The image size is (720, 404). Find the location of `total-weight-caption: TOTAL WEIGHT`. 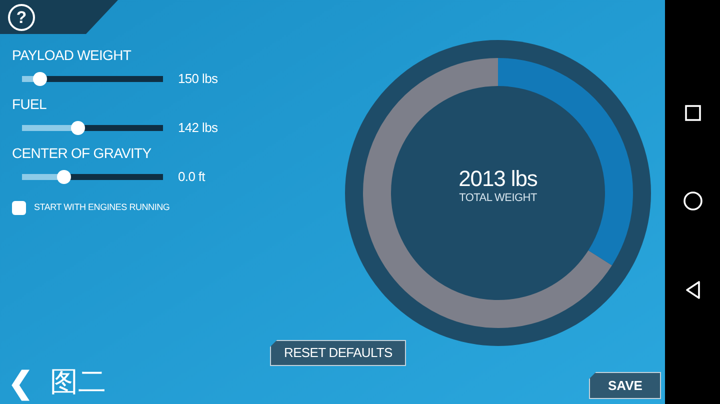

total-weight-caption: TOTAL WEIGHT is located at coordinates (498, 198).